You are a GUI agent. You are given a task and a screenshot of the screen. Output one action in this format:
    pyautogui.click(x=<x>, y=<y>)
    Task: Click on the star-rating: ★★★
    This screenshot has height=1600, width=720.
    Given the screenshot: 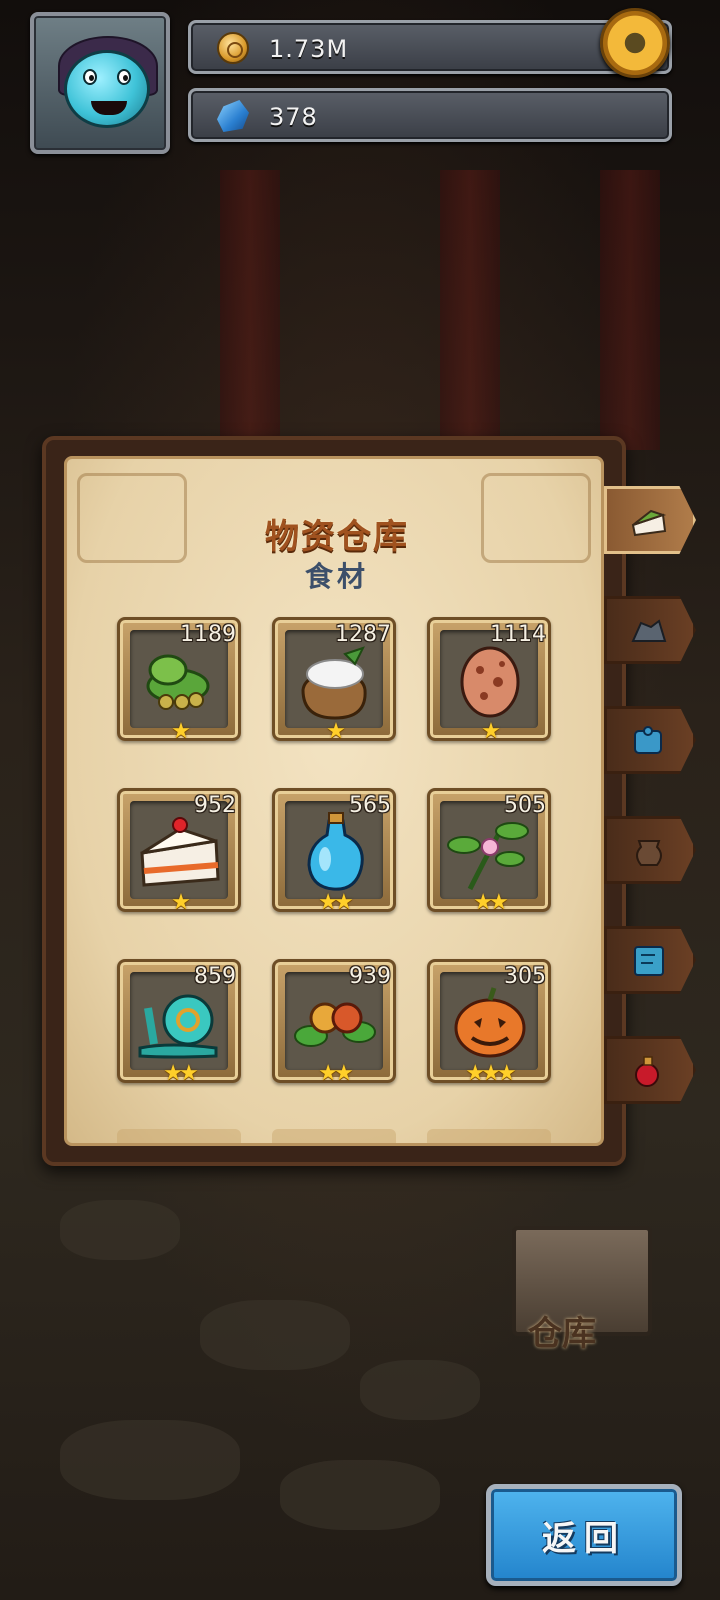 What is the action you would take?
    pyautogui.click(x=490, y=1073)
    